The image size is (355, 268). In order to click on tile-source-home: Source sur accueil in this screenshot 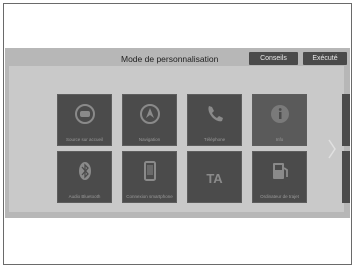, I will do `click(84, 120)`.